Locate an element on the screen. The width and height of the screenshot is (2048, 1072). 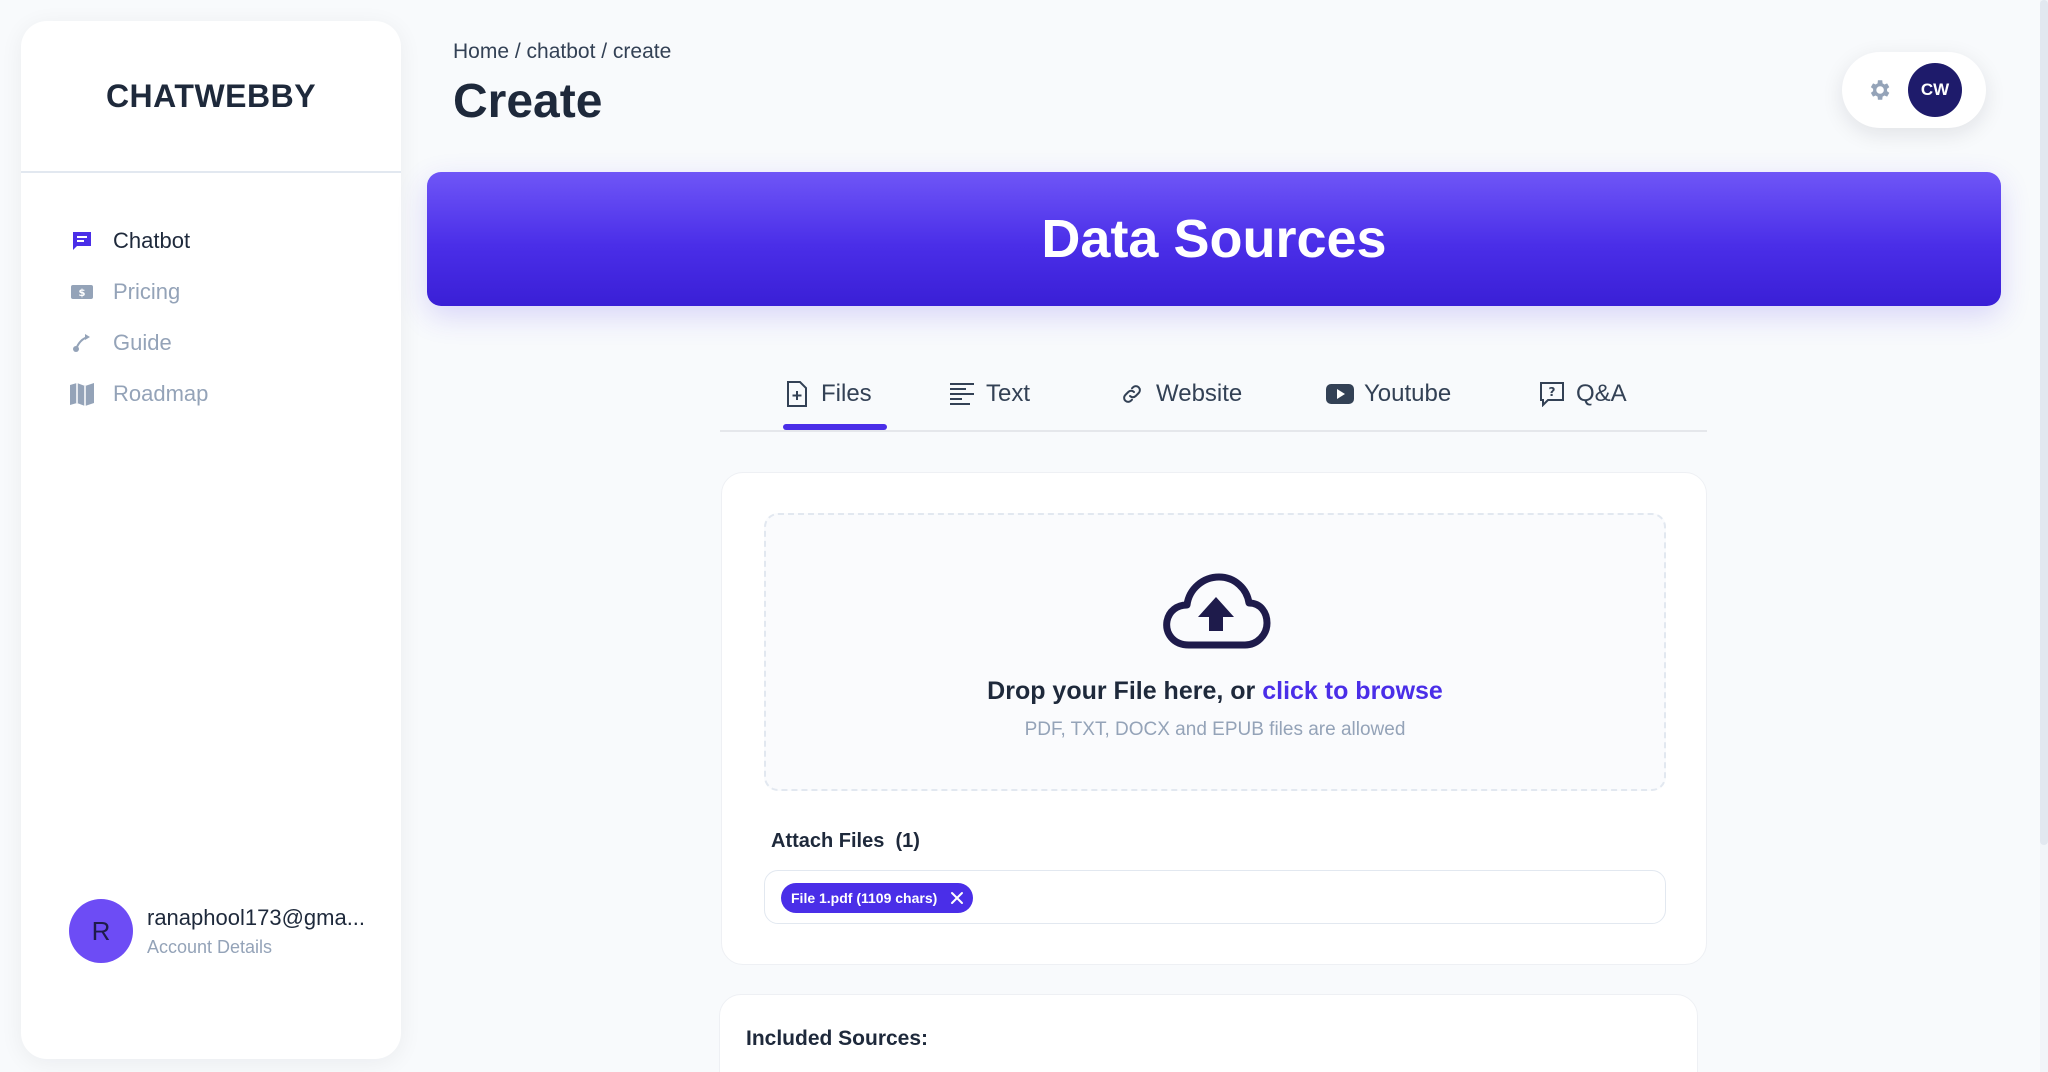
source-tabs: Files Text Website Youtube ? Q&A is located at coordinates (1213, 397).